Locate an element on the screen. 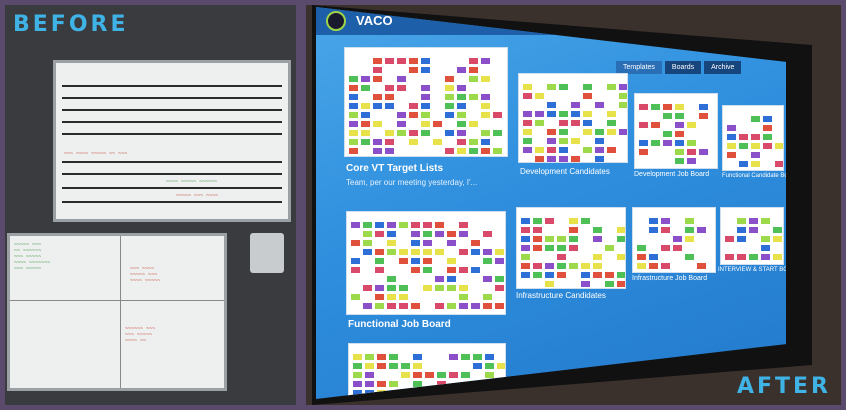  board-thumb-dev-candidates is located at coordinates (573, 118).